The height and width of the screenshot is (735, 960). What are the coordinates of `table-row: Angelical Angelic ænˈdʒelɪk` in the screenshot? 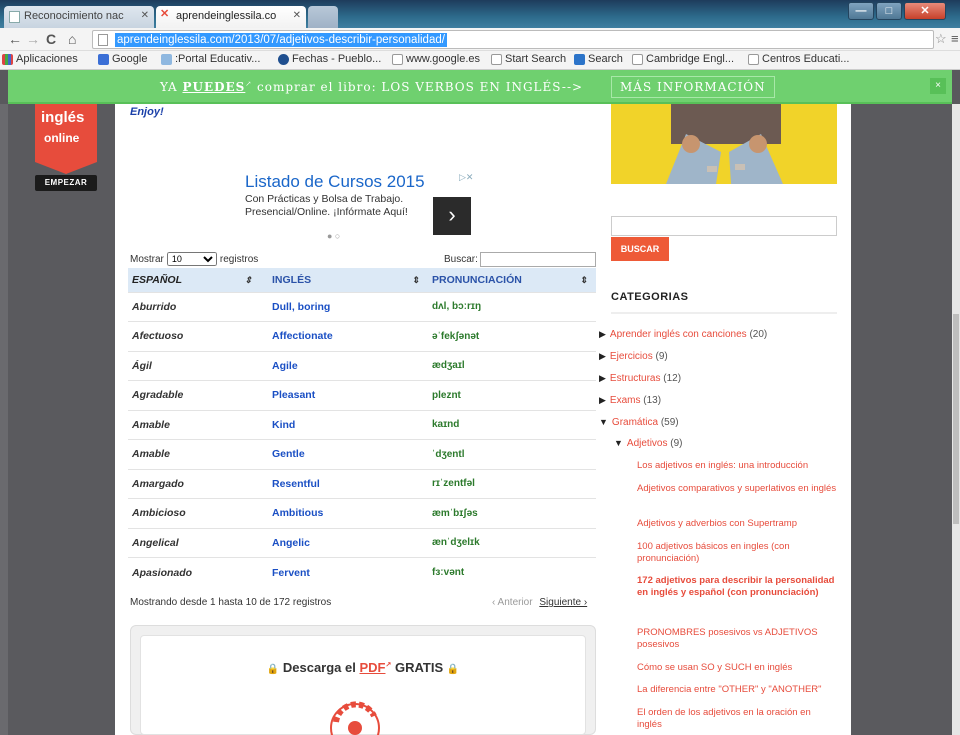 It's located at (362, 542).